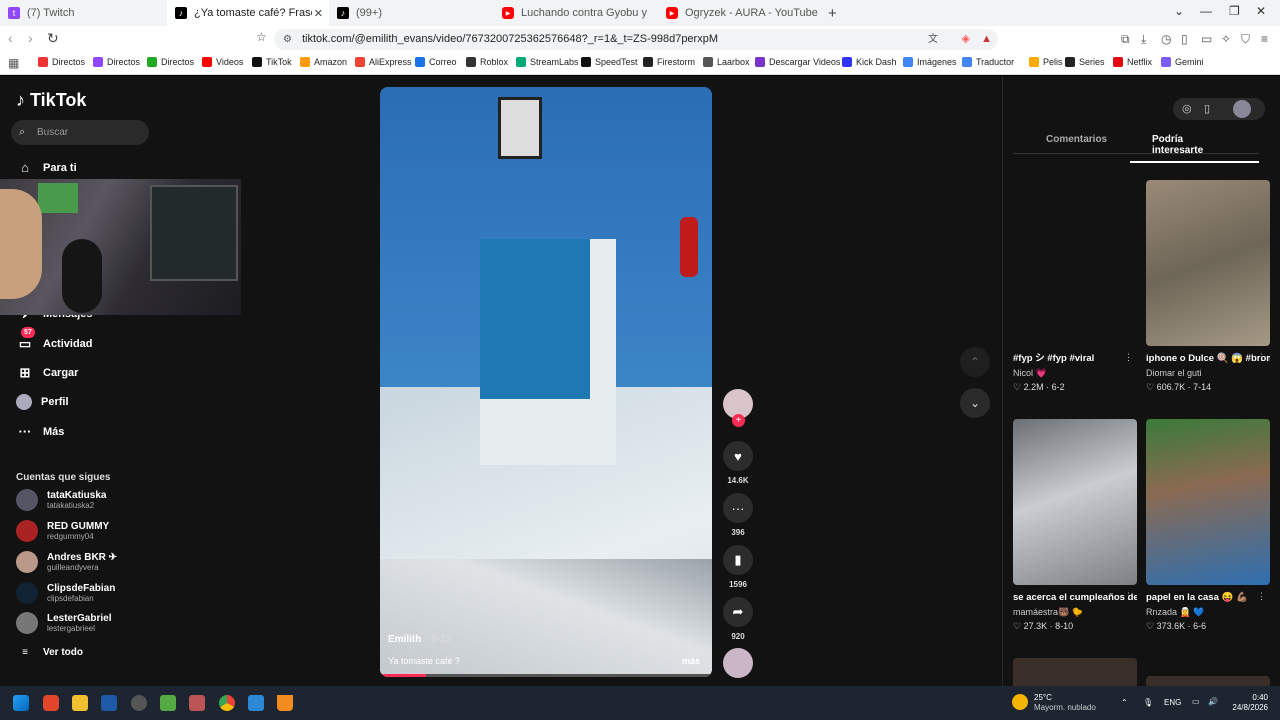  What do you see at coordinates (10, 38) in the screenshot?
I see `back-icon: ‹` at bounding box center [10, 38].